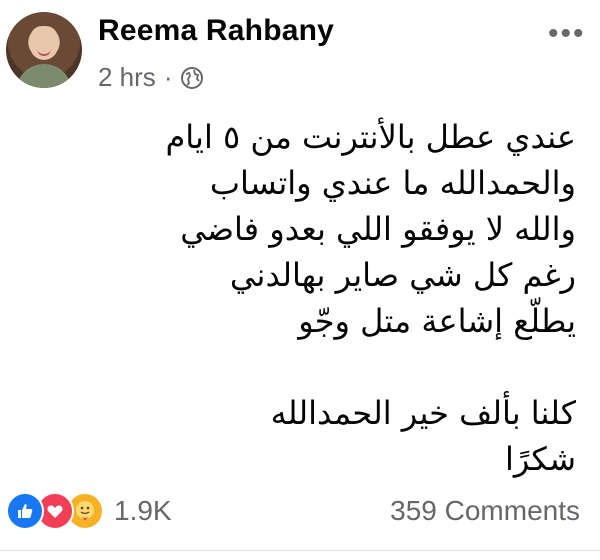  Describe the element at coordinates (485, 511) in the screenshot. I see `comments-count: 359 Comments` at that location.